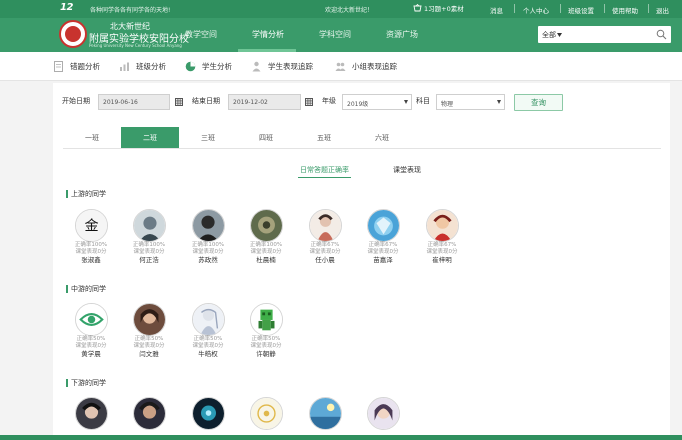 This screenshot has height=440, width=682. What do you see at coordinates (496, 10) in the screenshot?
I see `messages-link: 消息` at bounding box center [496, 10].